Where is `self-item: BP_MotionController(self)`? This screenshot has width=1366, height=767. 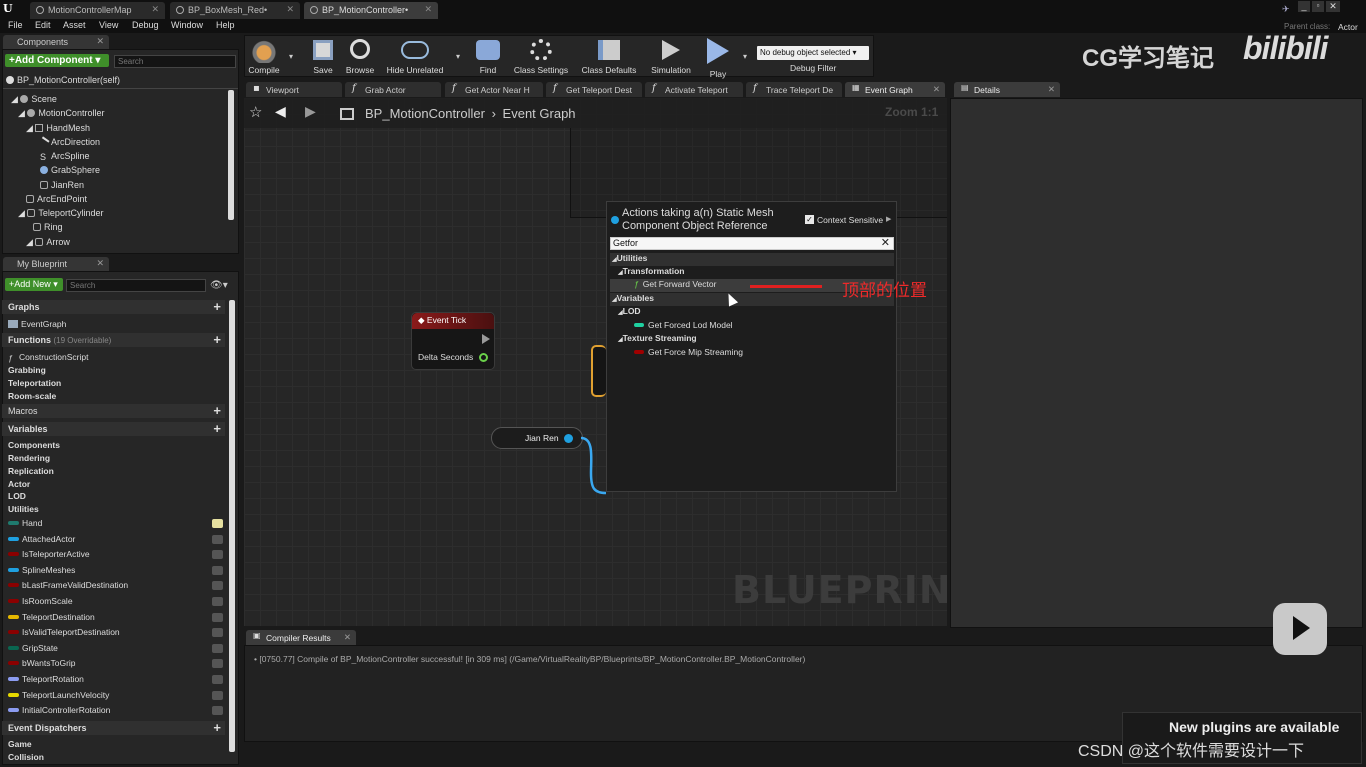
self-item: BP_MotionController(self) is located at coordinates (63, 80).